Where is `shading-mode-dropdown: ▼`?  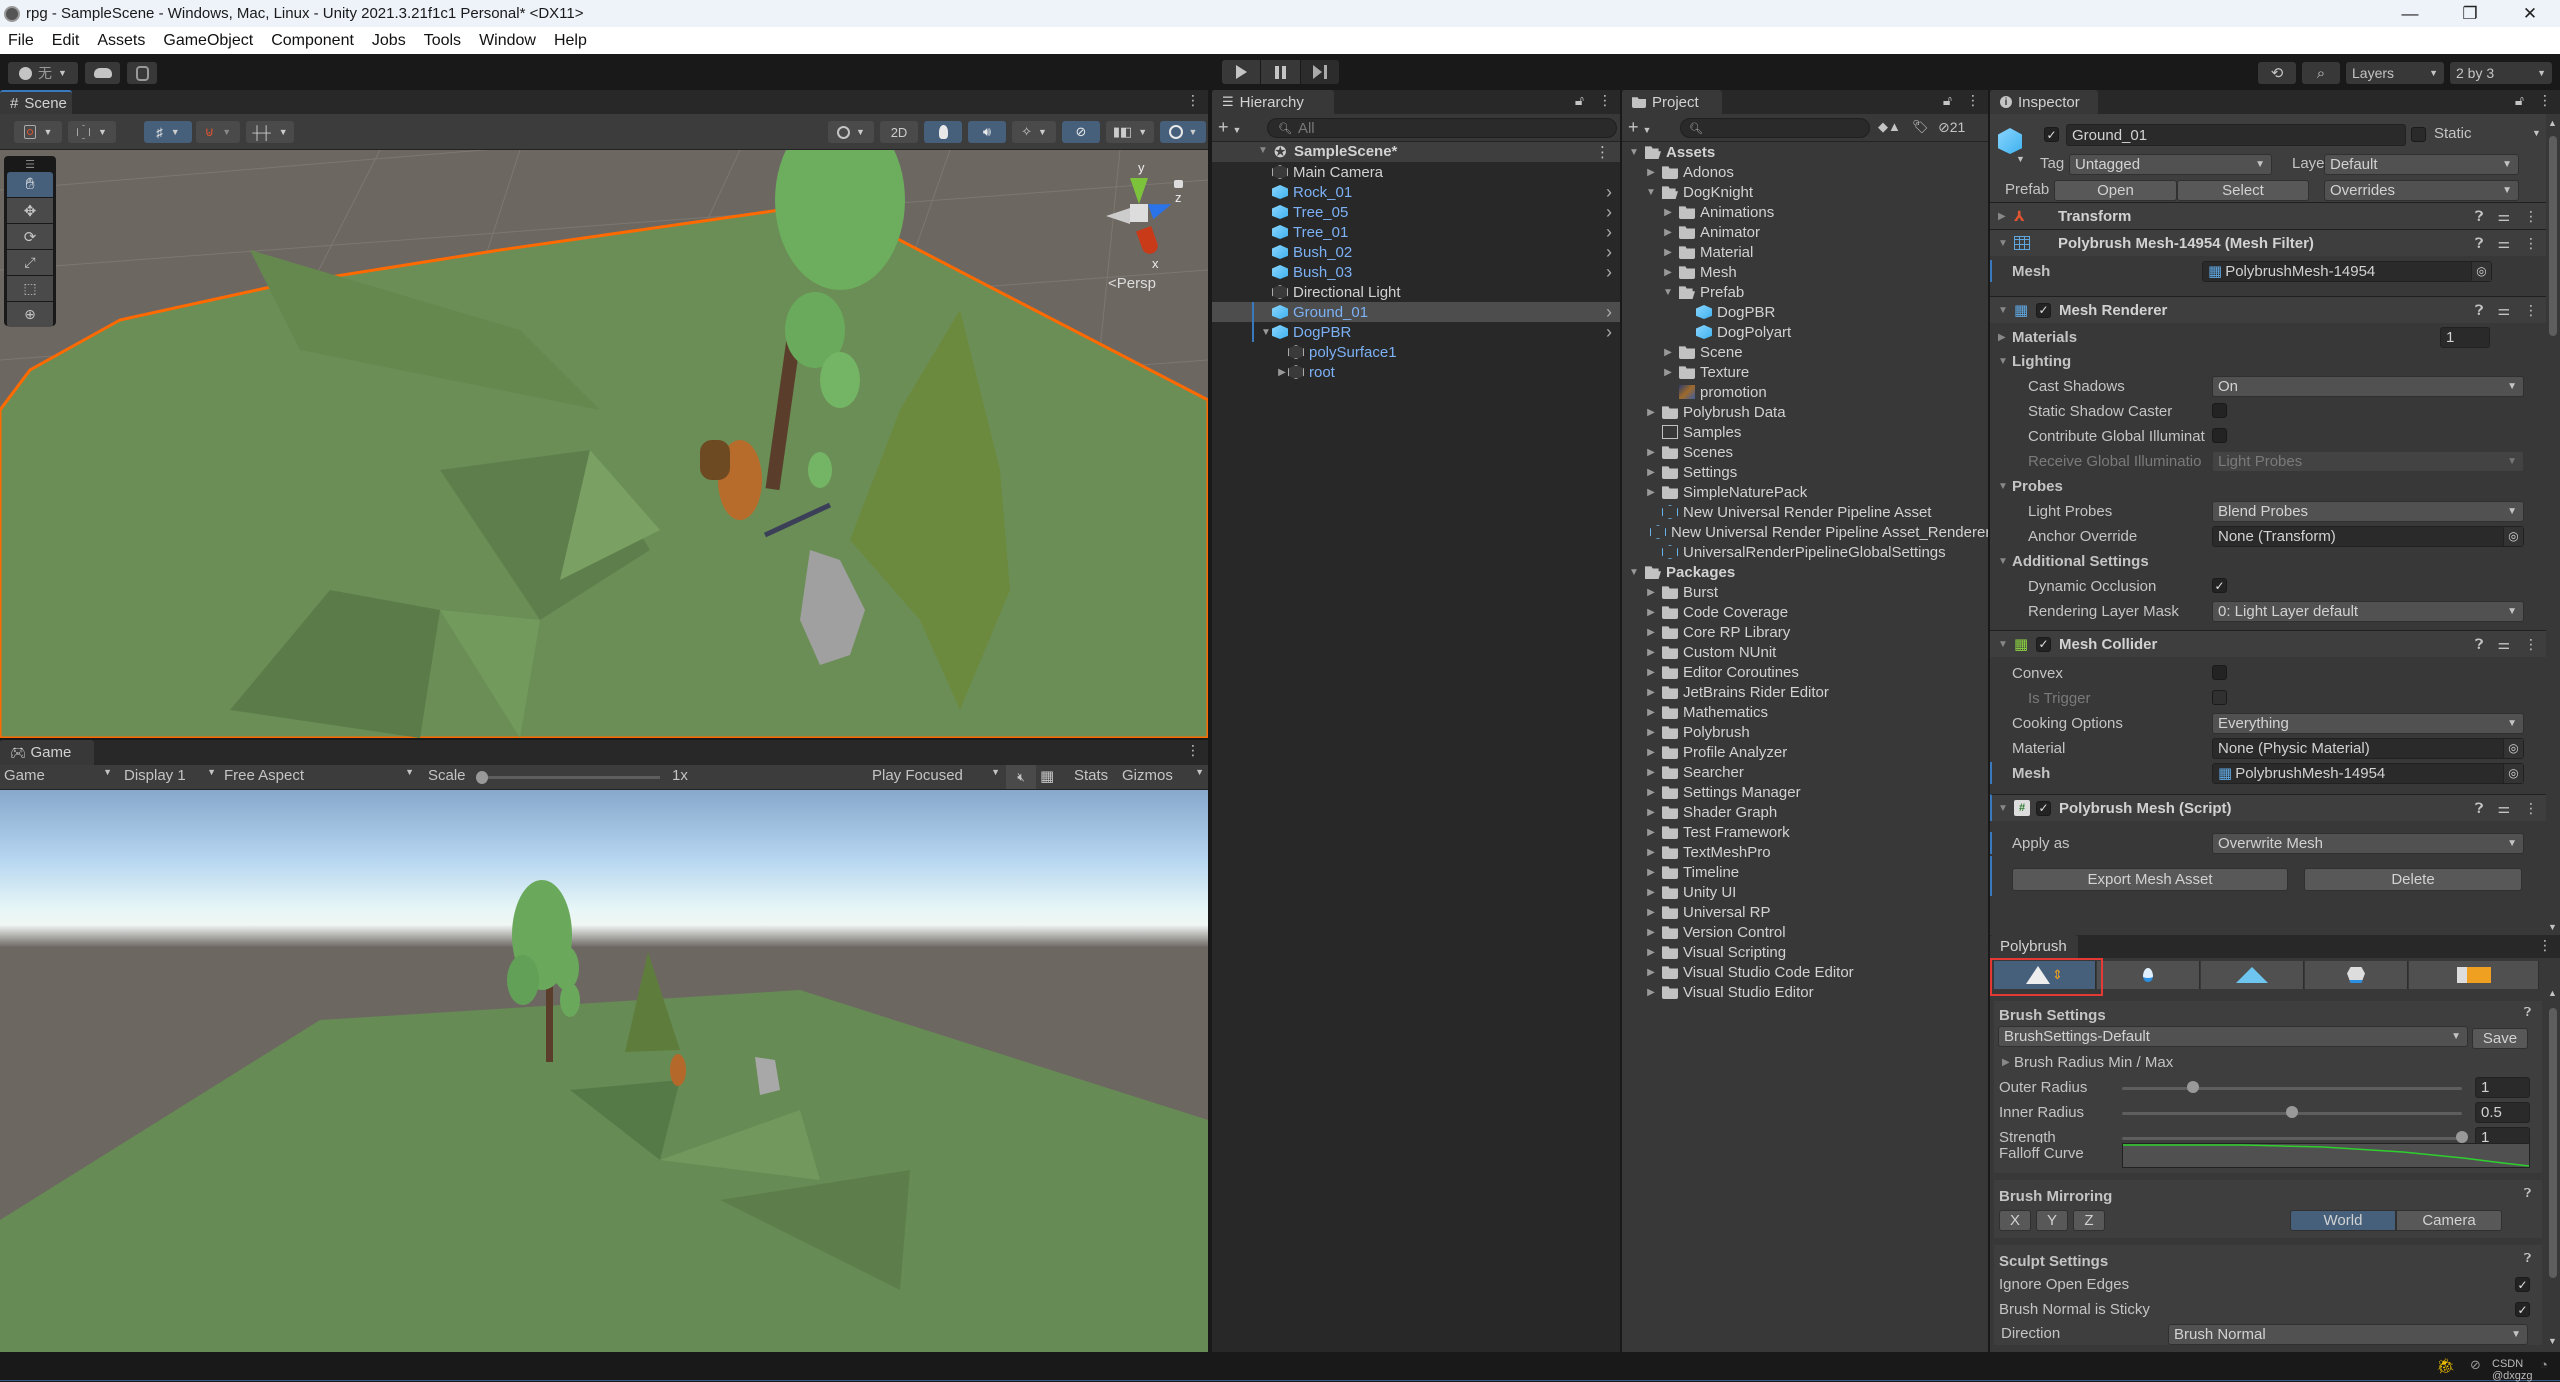
shading-mode-dropdown: ▼ is located at coordinates (851, 132).